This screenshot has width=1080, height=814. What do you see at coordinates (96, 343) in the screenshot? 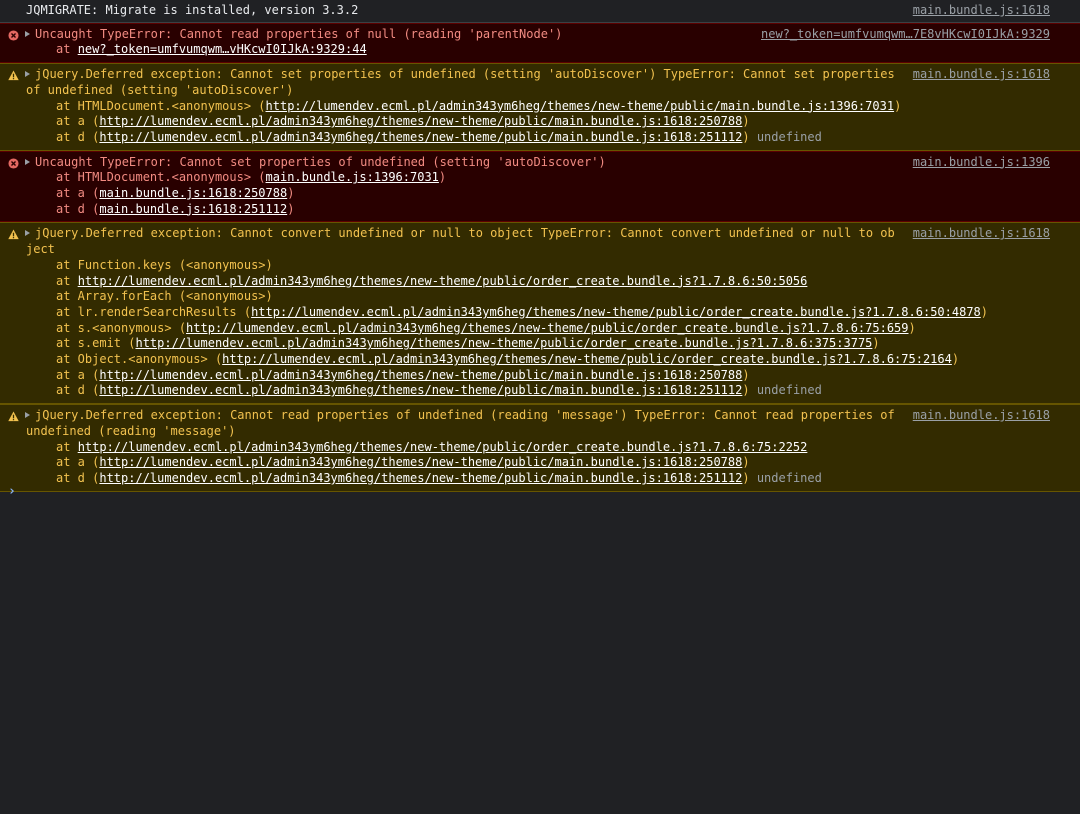
I see `stack-frame-caller: at s.emit (` at bounding box center [96, 343].